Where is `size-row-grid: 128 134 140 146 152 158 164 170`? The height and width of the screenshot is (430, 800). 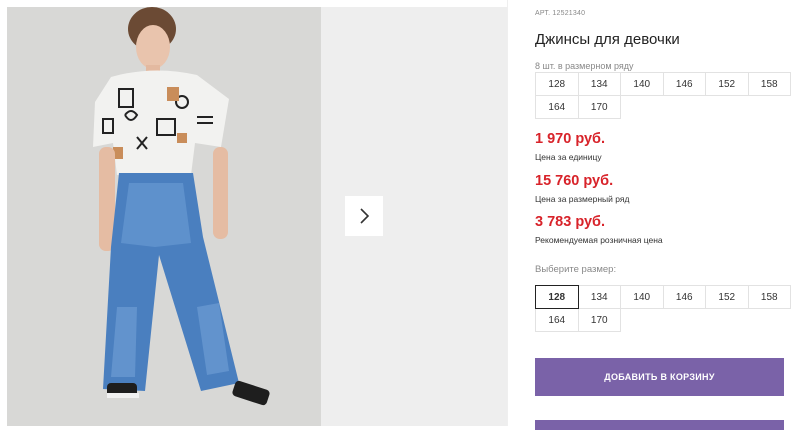 size-row-grid: 128 134 140 146 152 158 164 170 is located at coordinates (663, 95).